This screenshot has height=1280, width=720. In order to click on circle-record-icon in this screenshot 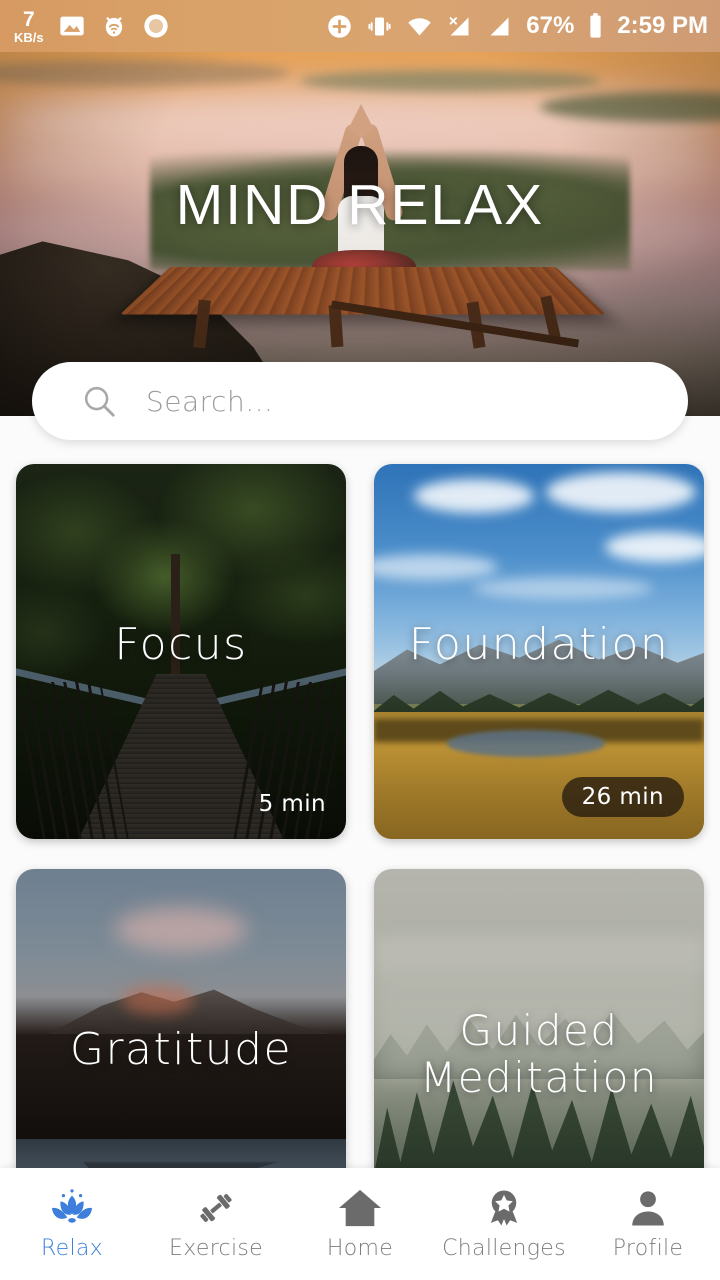, I will do `click(155, 26)`.